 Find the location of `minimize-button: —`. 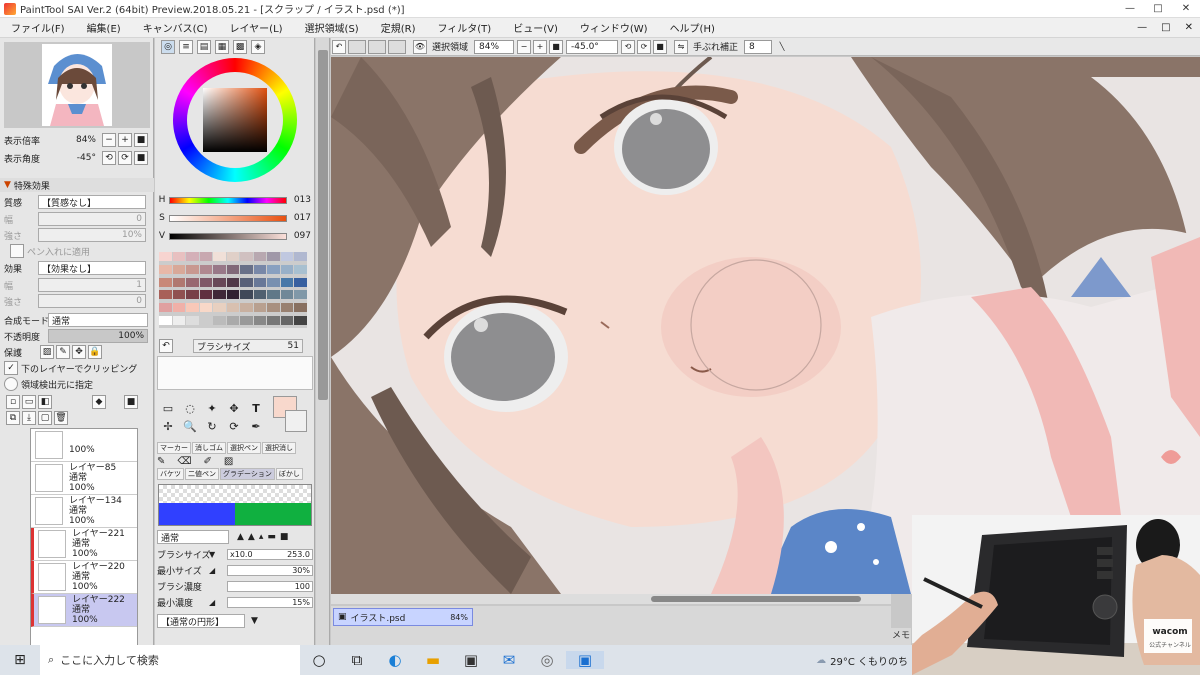

minimize-button: — is located at coordinates (1130, 9).